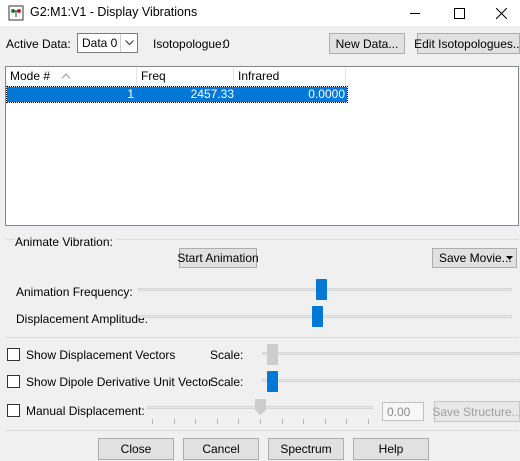 This screenshot has height=461, width=520. I want to click on manual-displacement-value: 0.00, so click(403, 411).